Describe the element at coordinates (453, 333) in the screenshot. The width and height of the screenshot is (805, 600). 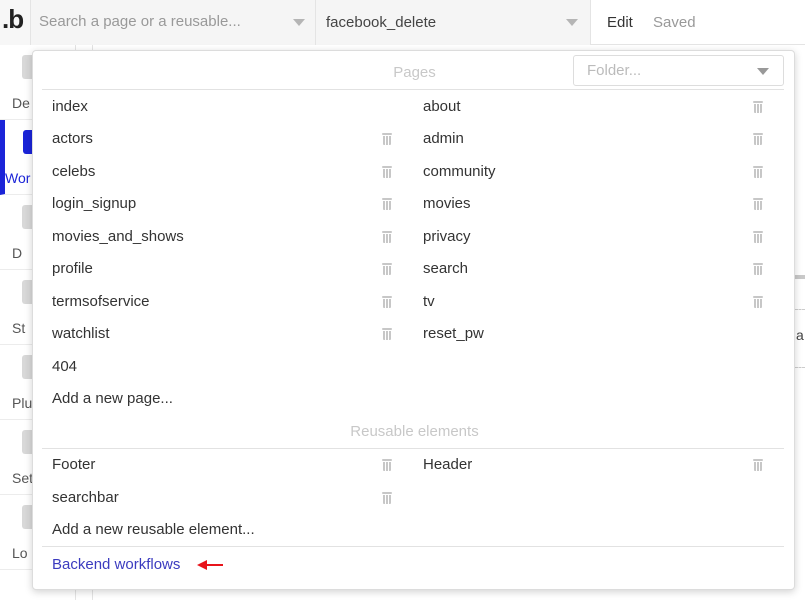
I see `page-link-reset-pw: reset_pw` at that location.